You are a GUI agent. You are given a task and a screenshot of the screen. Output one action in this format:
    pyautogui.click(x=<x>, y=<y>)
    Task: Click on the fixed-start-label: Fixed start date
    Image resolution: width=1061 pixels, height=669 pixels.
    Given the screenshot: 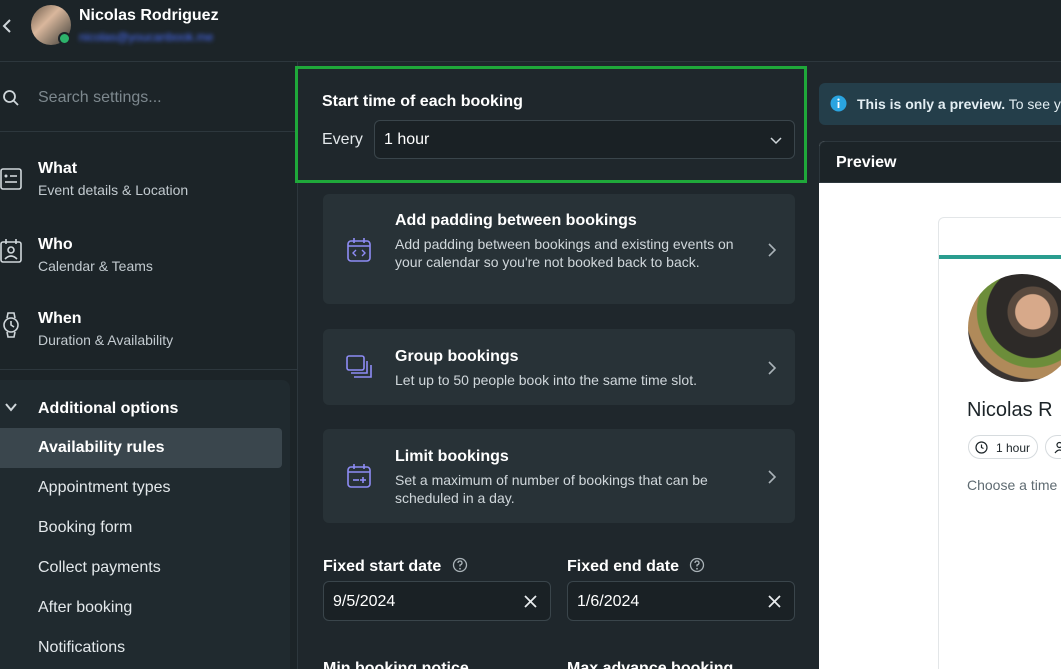 What is the action you would take?
    pyautogui.click(x=382, y=566)
    